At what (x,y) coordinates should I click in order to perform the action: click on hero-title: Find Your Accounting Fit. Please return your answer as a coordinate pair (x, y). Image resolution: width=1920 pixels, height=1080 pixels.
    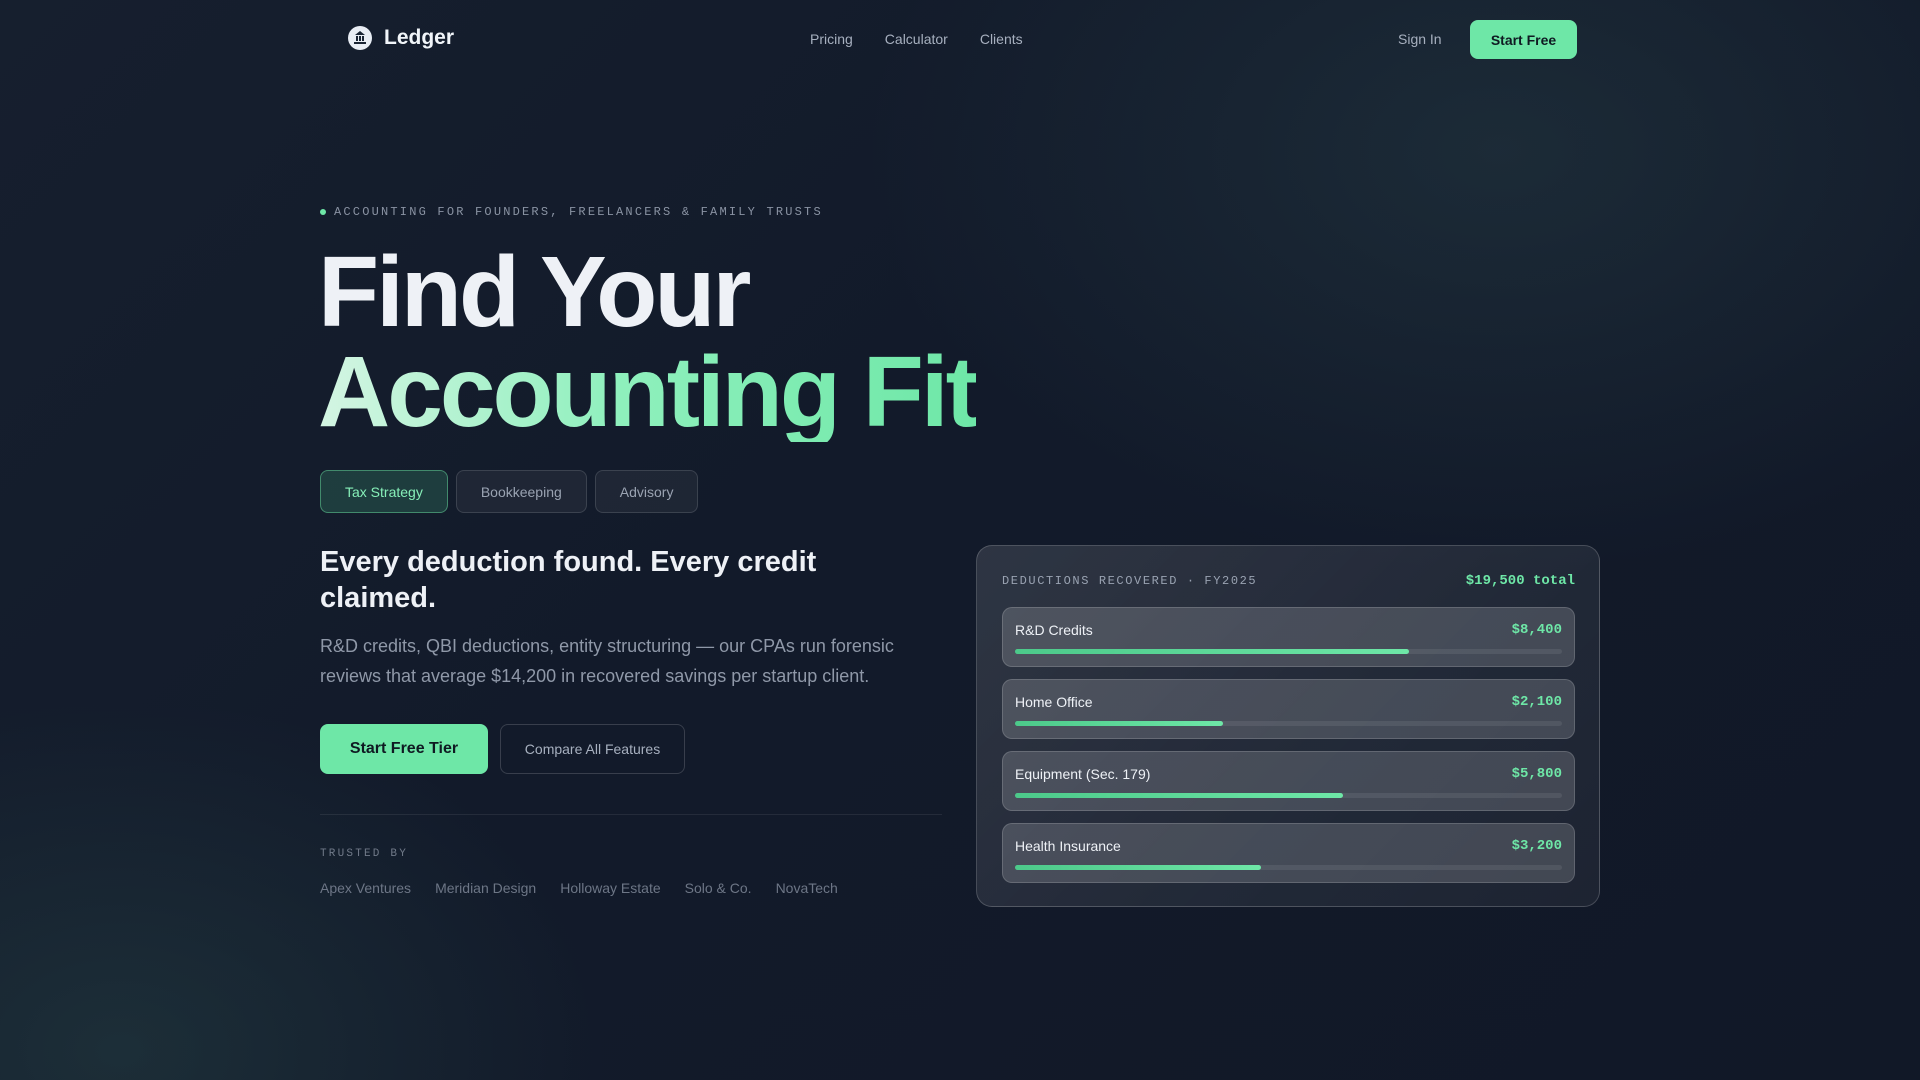
    Looking at the image, I should click on (648, 342).